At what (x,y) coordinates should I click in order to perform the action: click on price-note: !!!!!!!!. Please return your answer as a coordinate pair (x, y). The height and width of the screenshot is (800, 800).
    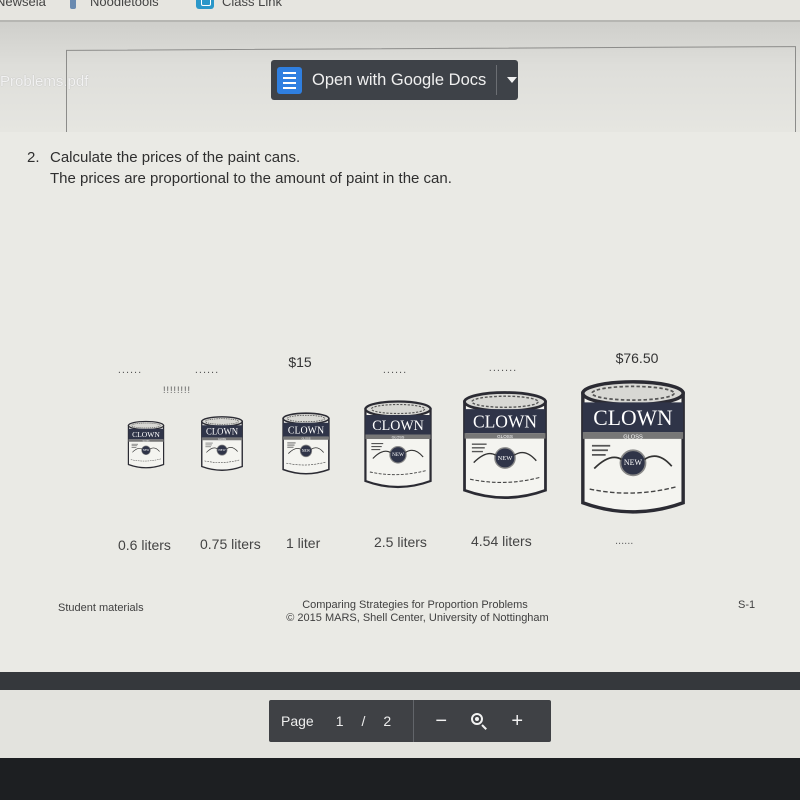
    Looking at the image, I should click on (176, 390).